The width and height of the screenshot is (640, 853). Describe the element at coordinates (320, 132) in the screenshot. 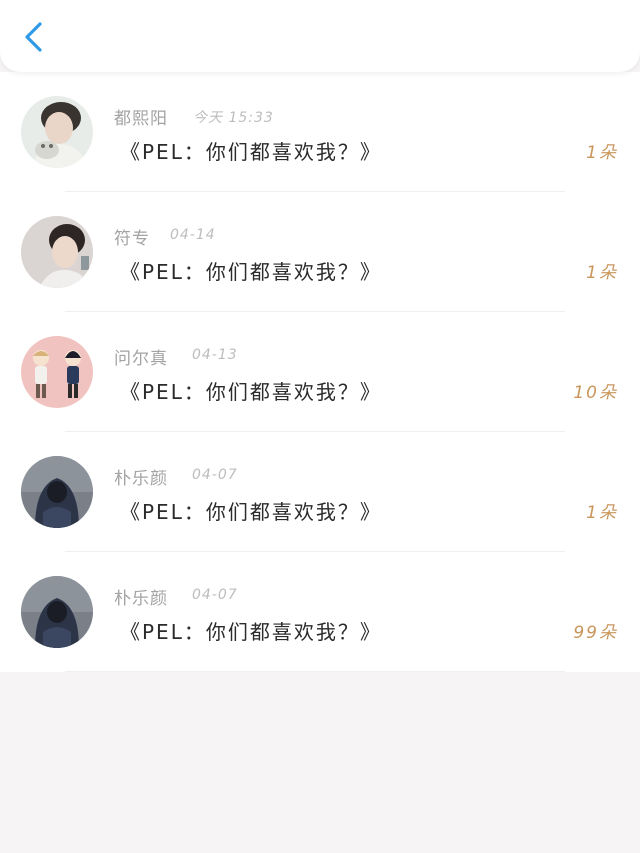

I see `list-item: 都熙阳 今天 15:33 《PEL：你们都喜欢我？》 1朵` at that location.